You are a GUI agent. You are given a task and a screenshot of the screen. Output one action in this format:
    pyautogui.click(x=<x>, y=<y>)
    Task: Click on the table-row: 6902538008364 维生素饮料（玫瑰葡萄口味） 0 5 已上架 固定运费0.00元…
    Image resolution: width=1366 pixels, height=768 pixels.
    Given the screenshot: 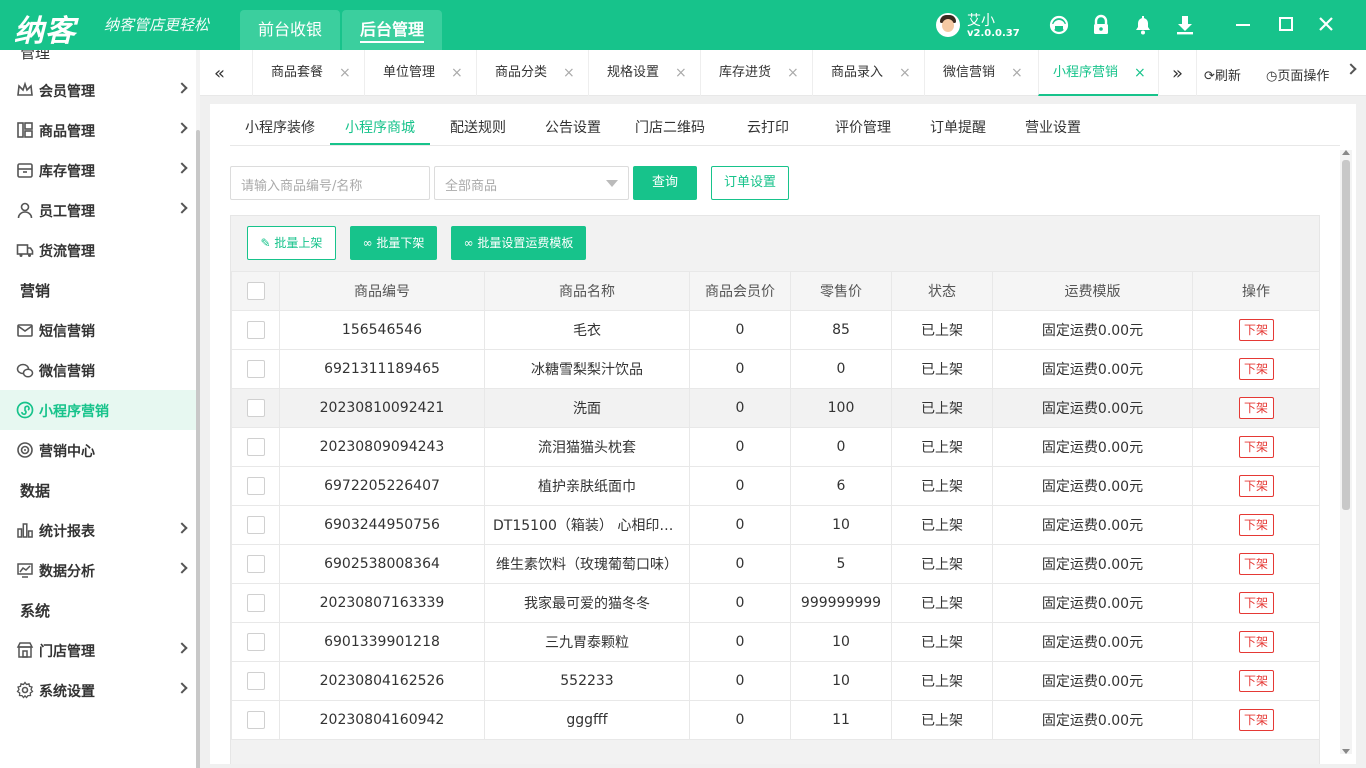 What is the action you would take?
    pyautogui.click(x=775, y=564)
    